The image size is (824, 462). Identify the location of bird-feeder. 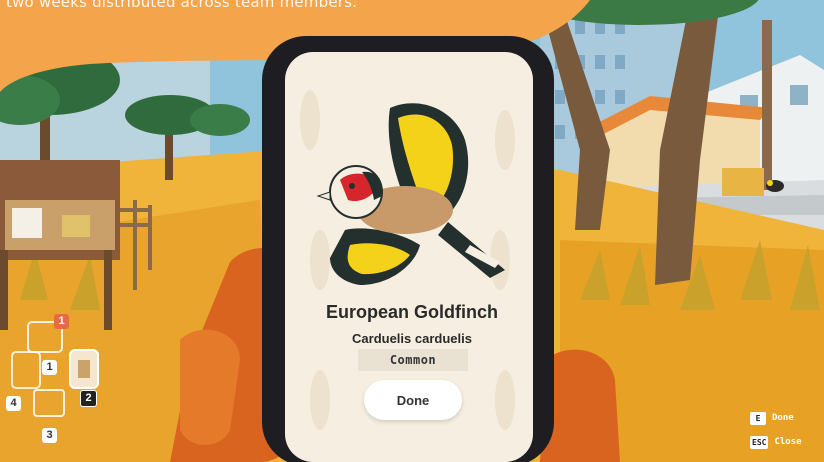
(743, 182).